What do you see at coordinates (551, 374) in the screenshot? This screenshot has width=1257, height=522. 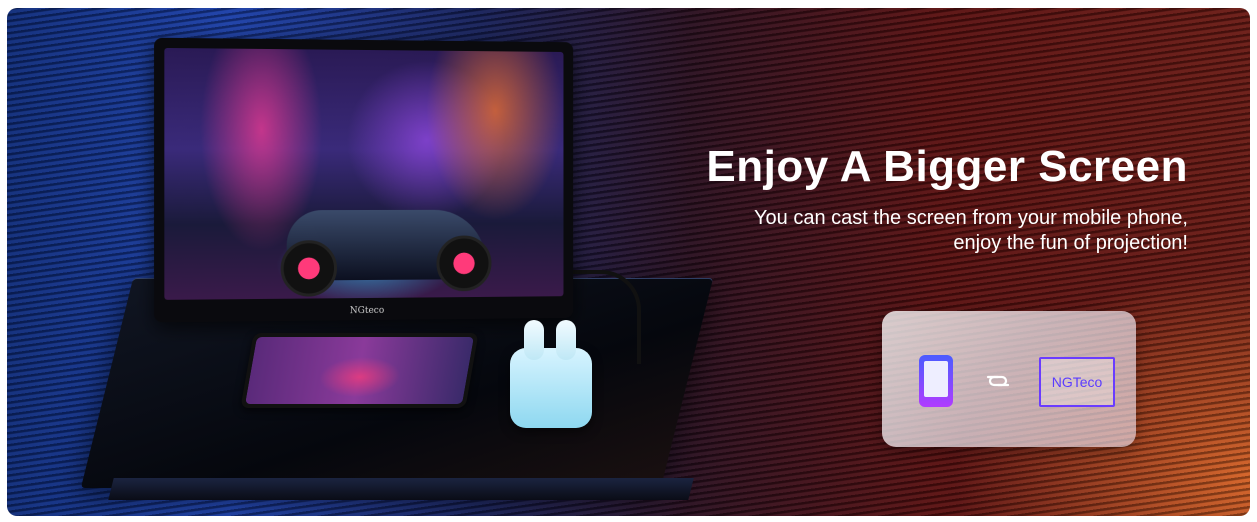 I see `earbuds-case` at bounding box center [551, 374].